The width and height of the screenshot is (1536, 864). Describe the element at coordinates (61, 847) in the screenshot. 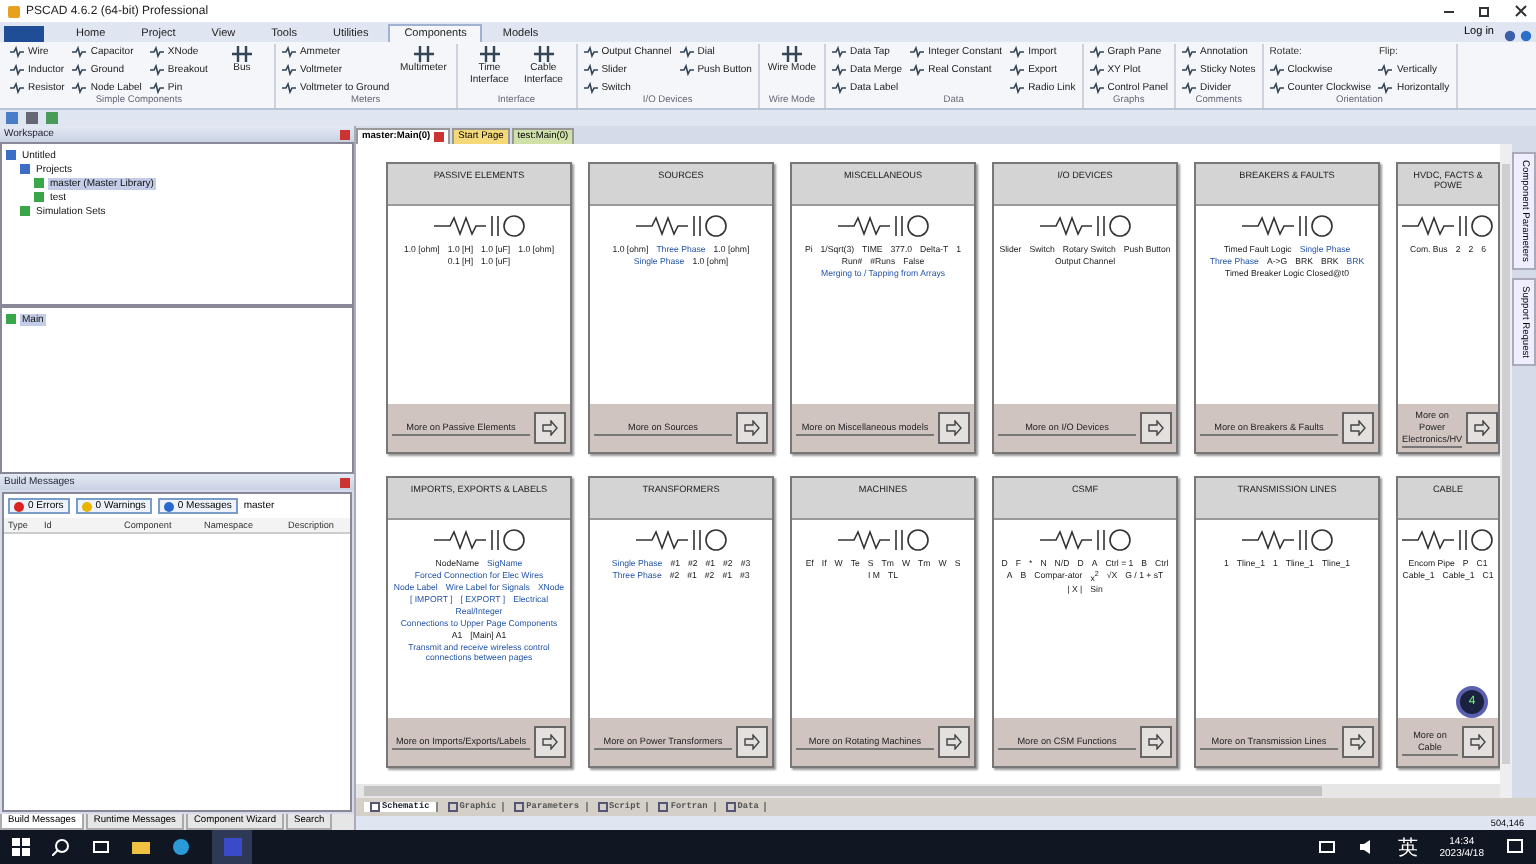

I see `search-icon` at that location.